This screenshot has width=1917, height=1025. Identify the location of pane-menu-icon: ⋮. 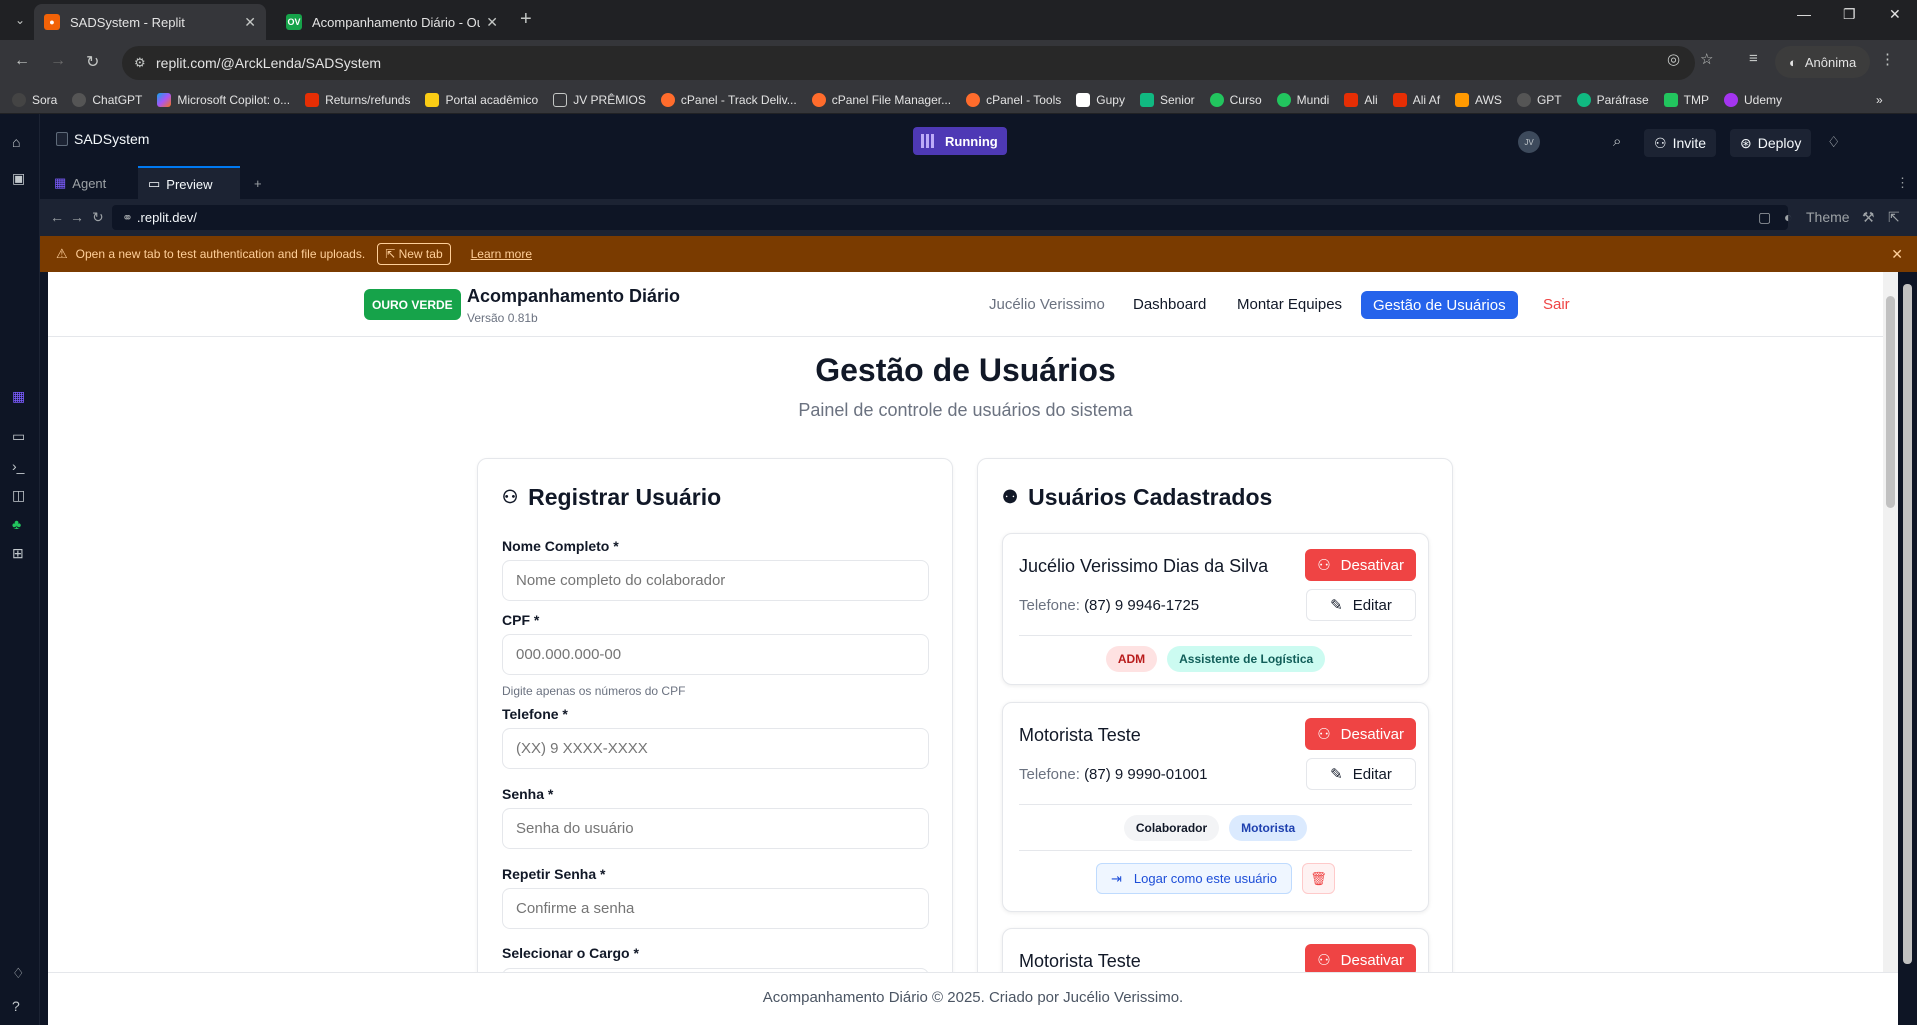
(1901, 183).